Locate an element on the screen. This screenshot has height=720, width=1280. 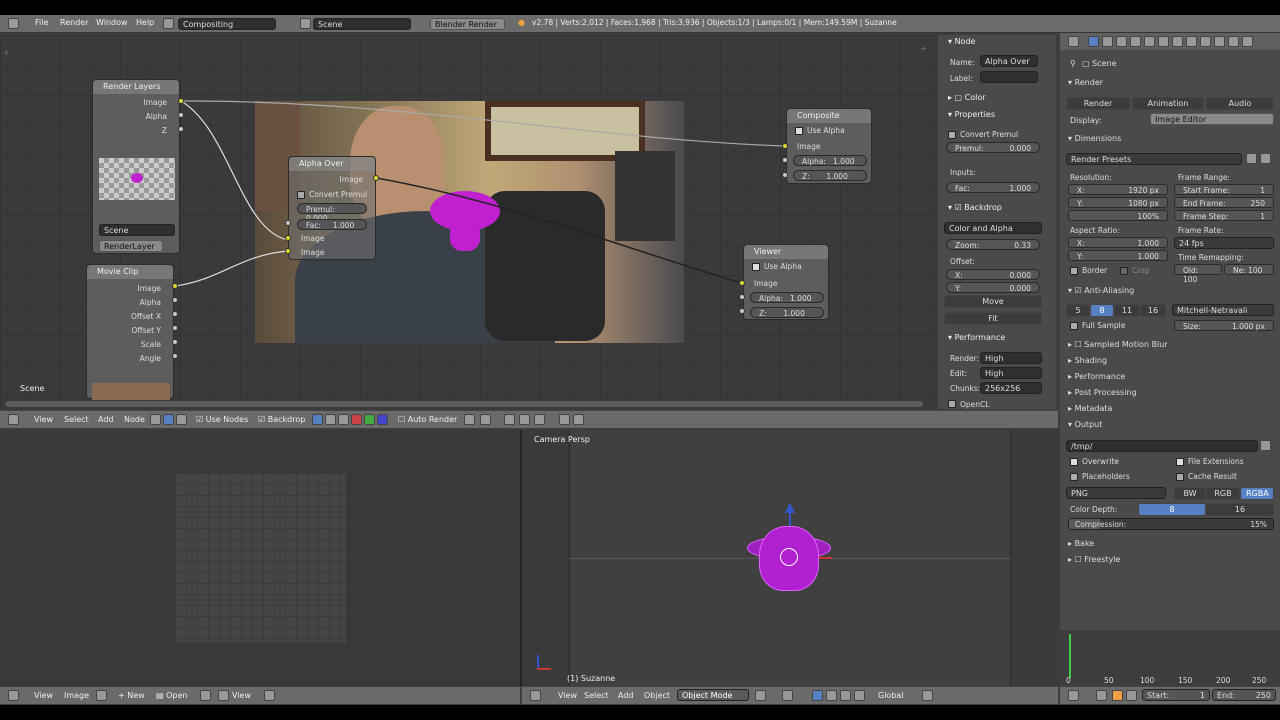
file-browse-icon is located at coordinates (1265, 445).